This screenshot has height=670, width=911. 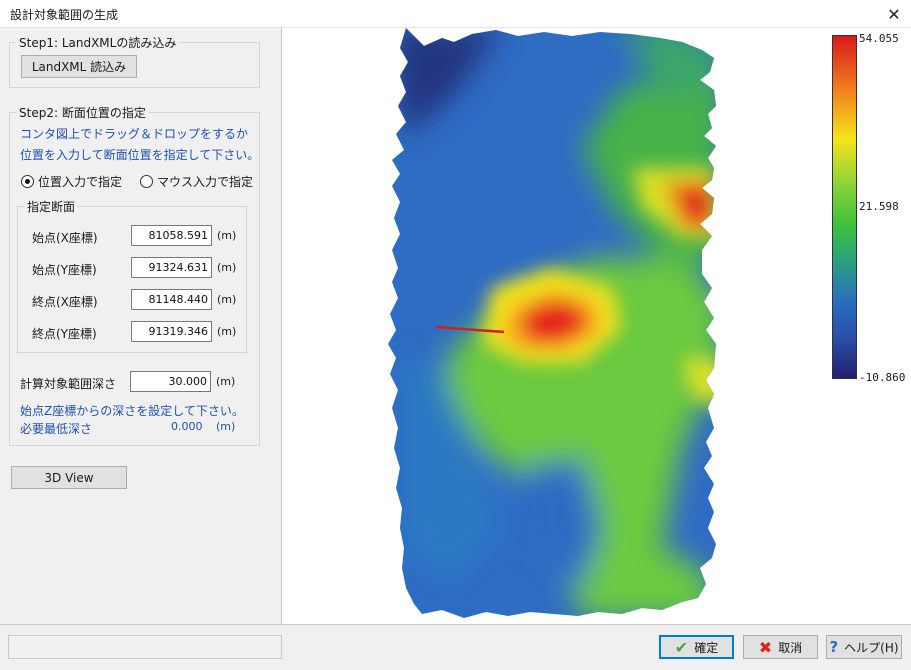 What do you see at coordinates (82, 112) in the screenshot?
I see `step2-legend: Step2: 断面位置の指定` at bounding box center [82, 112].